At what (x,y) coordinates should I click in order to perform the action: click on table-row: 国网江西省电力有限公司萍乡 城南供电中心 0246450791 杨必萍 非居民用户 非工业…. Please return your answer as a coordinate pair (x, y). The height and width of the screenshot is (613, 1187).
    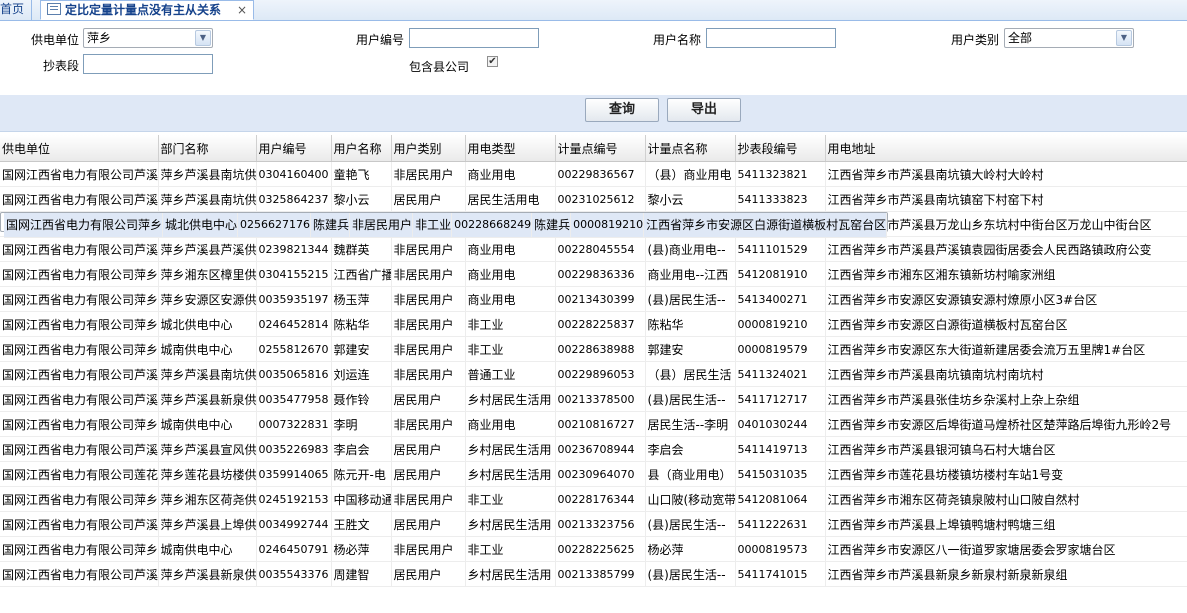
    Looking at the image, I should click on (593, 549).